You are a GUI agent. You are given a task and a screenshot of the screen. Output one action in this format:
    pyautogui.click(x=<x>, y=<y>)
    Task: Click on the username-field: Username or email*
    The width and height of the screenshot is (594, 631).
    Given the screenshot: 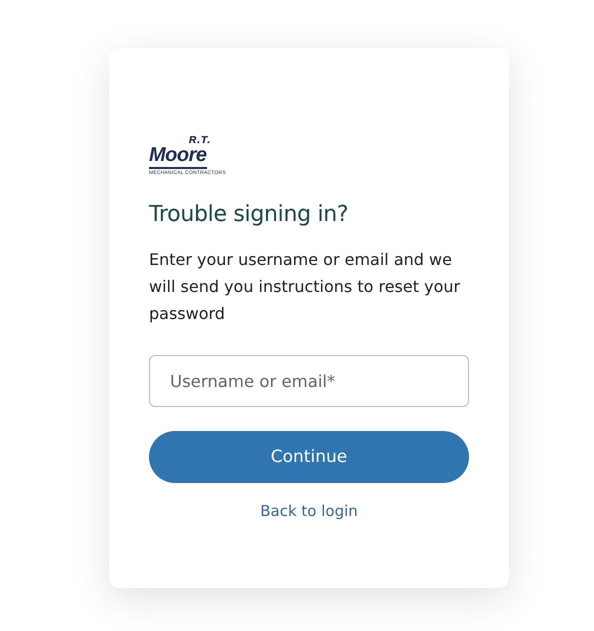 What is the action you would take?
    pyautogui.click(x=309, y=381)
    